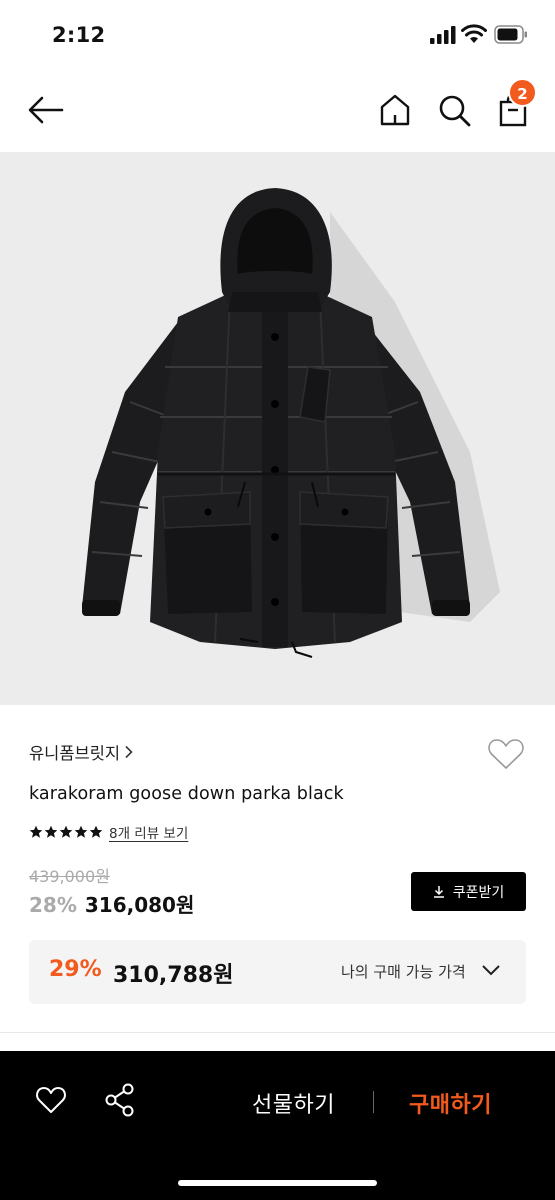  What do you see at coordinates (120, 1100) in the screenshot?
I see `share-icon` at bounding box center [120, 1100].